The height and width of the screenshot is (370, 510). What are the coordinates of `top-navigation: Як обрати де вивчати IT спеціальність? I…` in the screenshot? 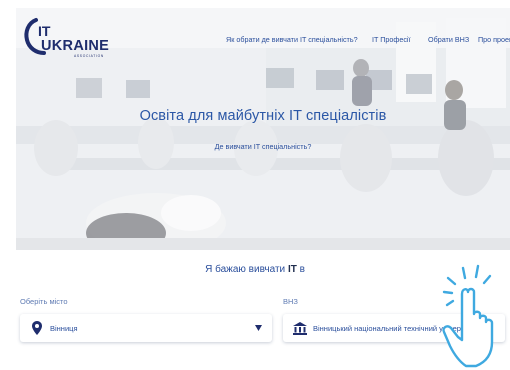 It's located at (368, 42).